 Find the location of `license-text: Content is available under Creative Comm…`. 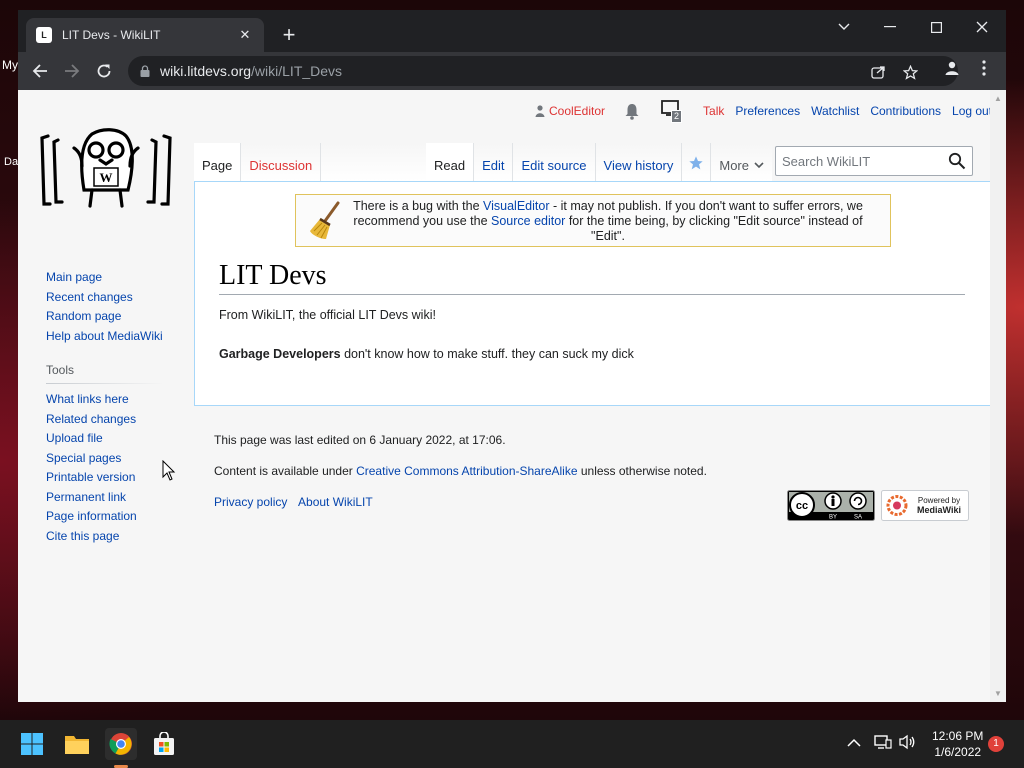

license-text: Content is available under Creative Comm… is located at coordinates (460, 471).